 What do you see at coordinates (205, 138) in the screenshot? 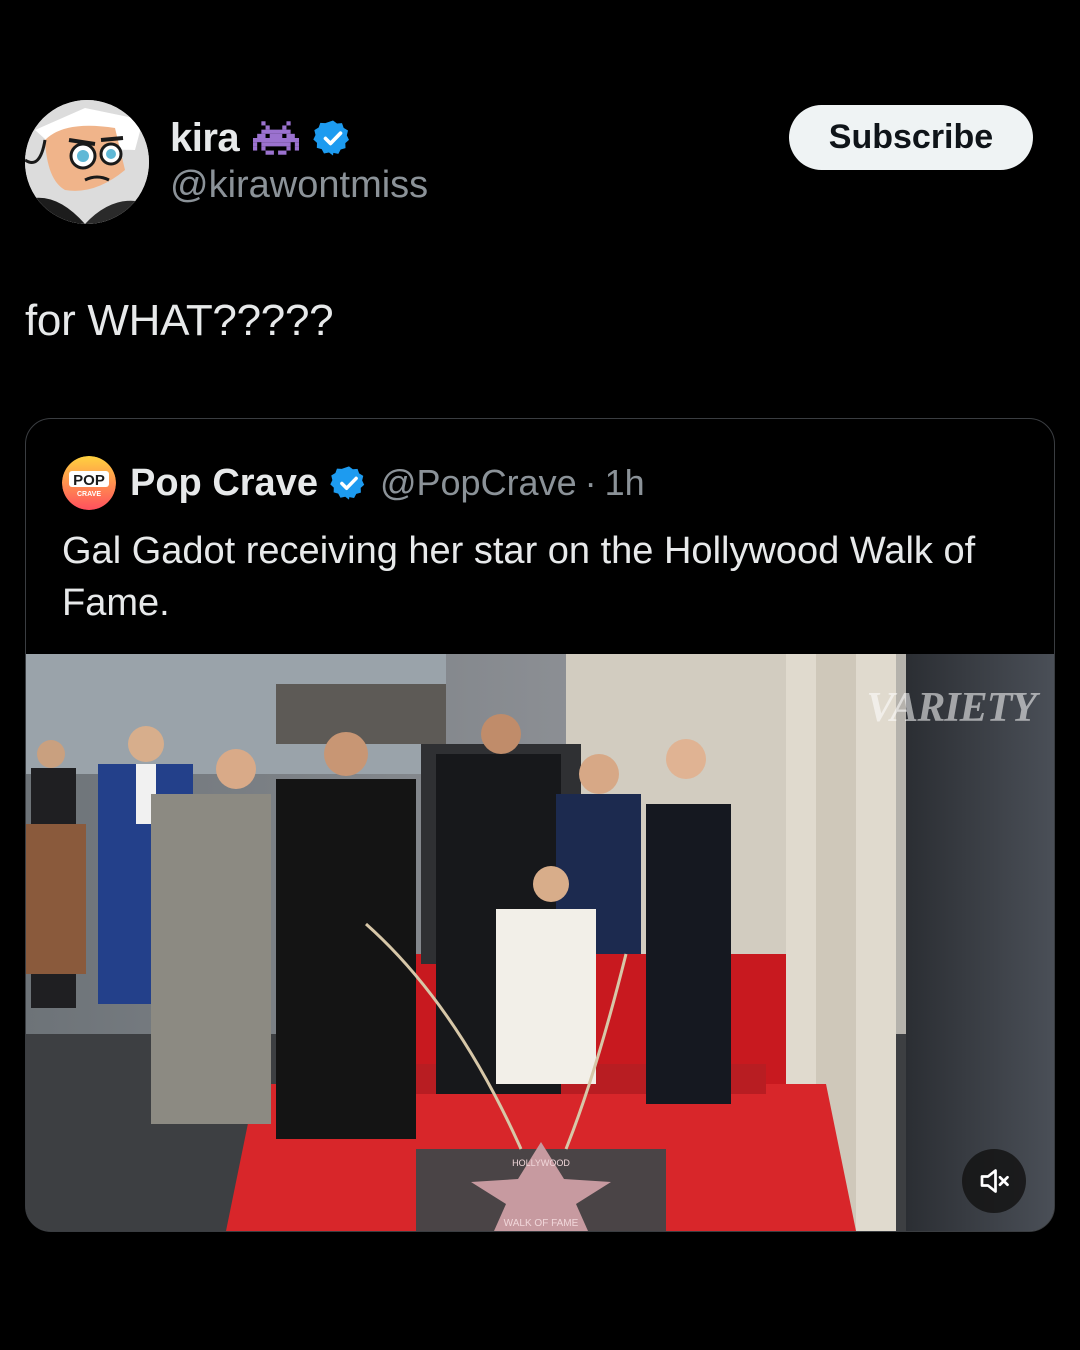
I see `author-display-name: kira` at bounding box center [205, 138].